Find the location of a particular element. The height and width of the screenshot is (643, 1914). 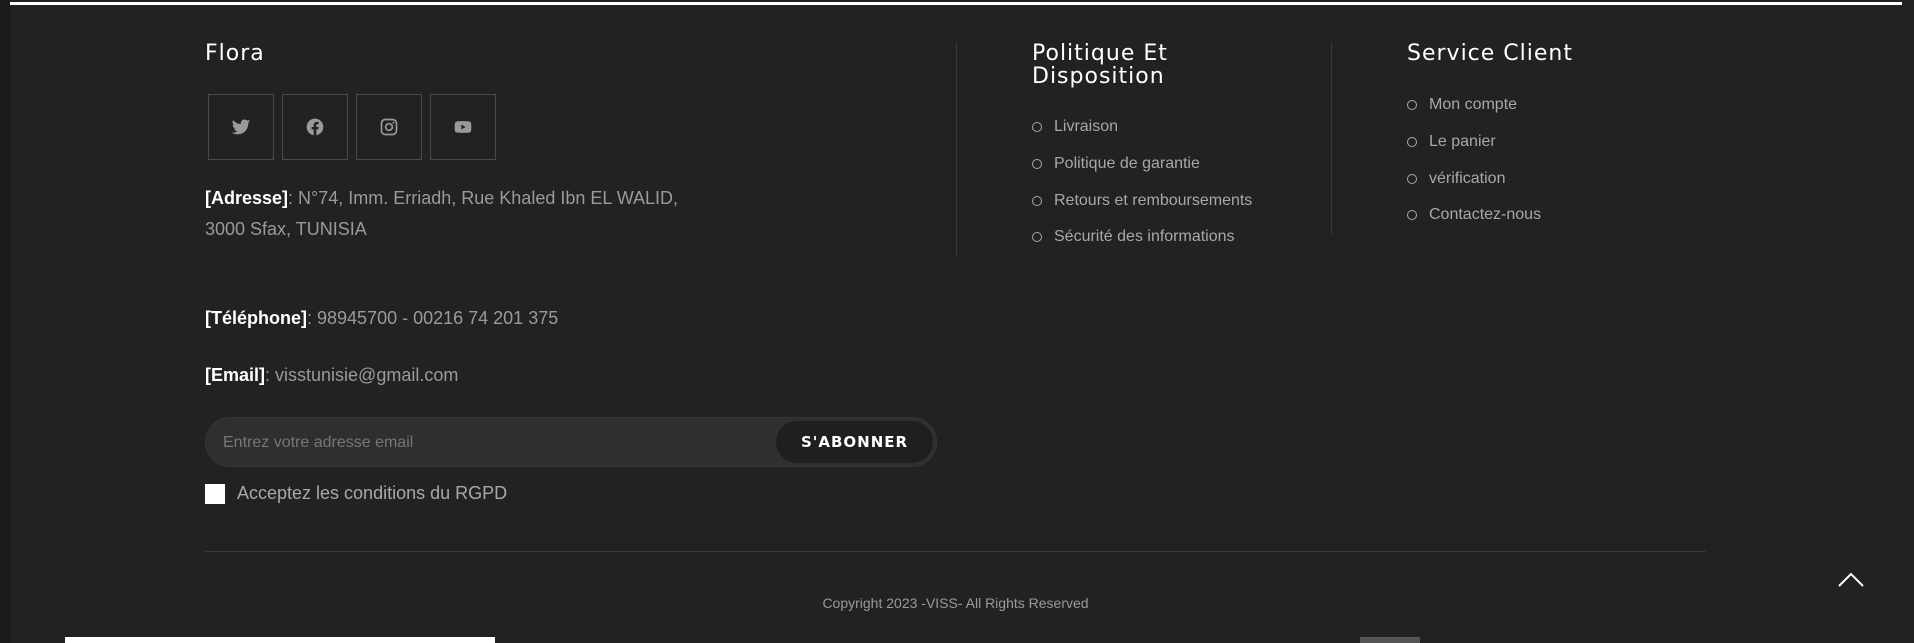

policy-item-garantie: Politique de garantie is located at coordinates (1142, 164).